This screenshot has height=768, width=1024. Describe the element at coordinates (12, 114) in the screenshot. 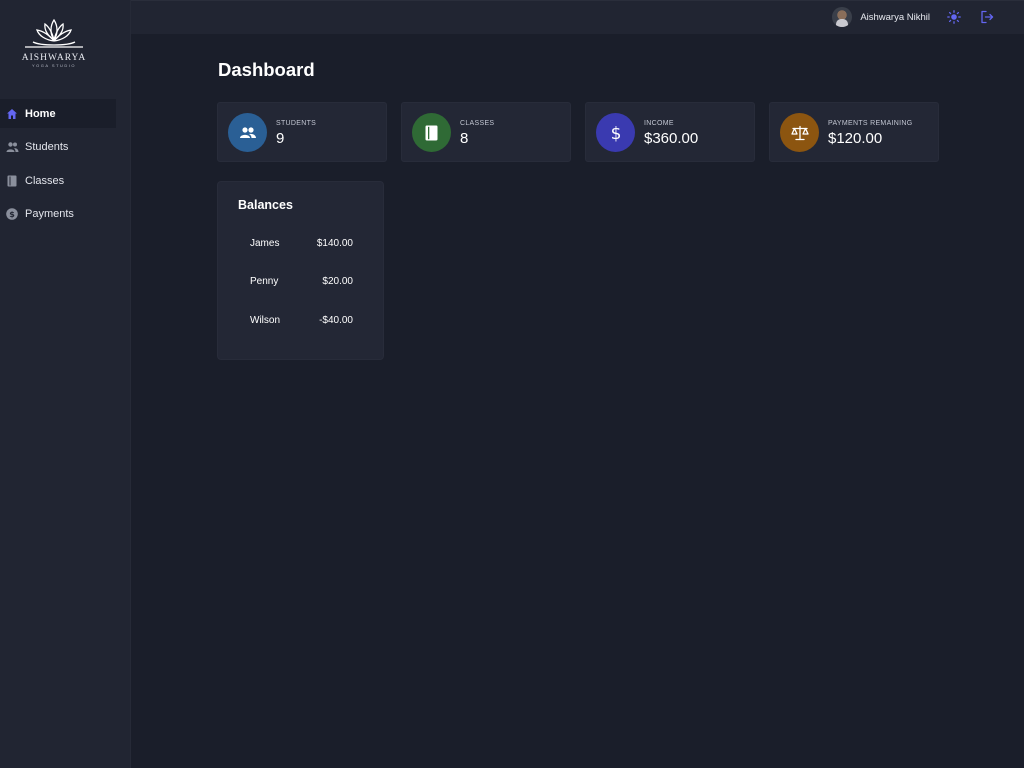

I see `home-icon` at that location.